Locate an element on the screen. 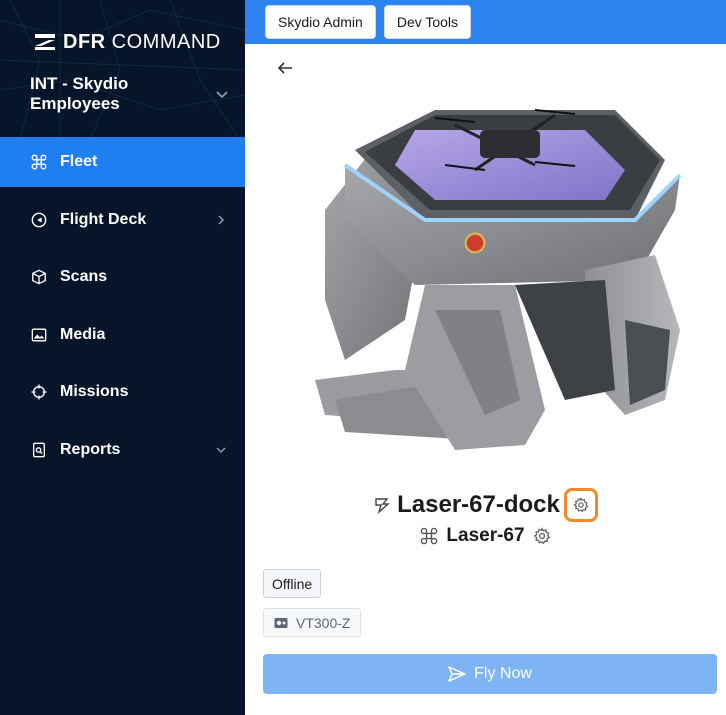  drone-title-row: Laser-67 is located at coordinates (485, 536).